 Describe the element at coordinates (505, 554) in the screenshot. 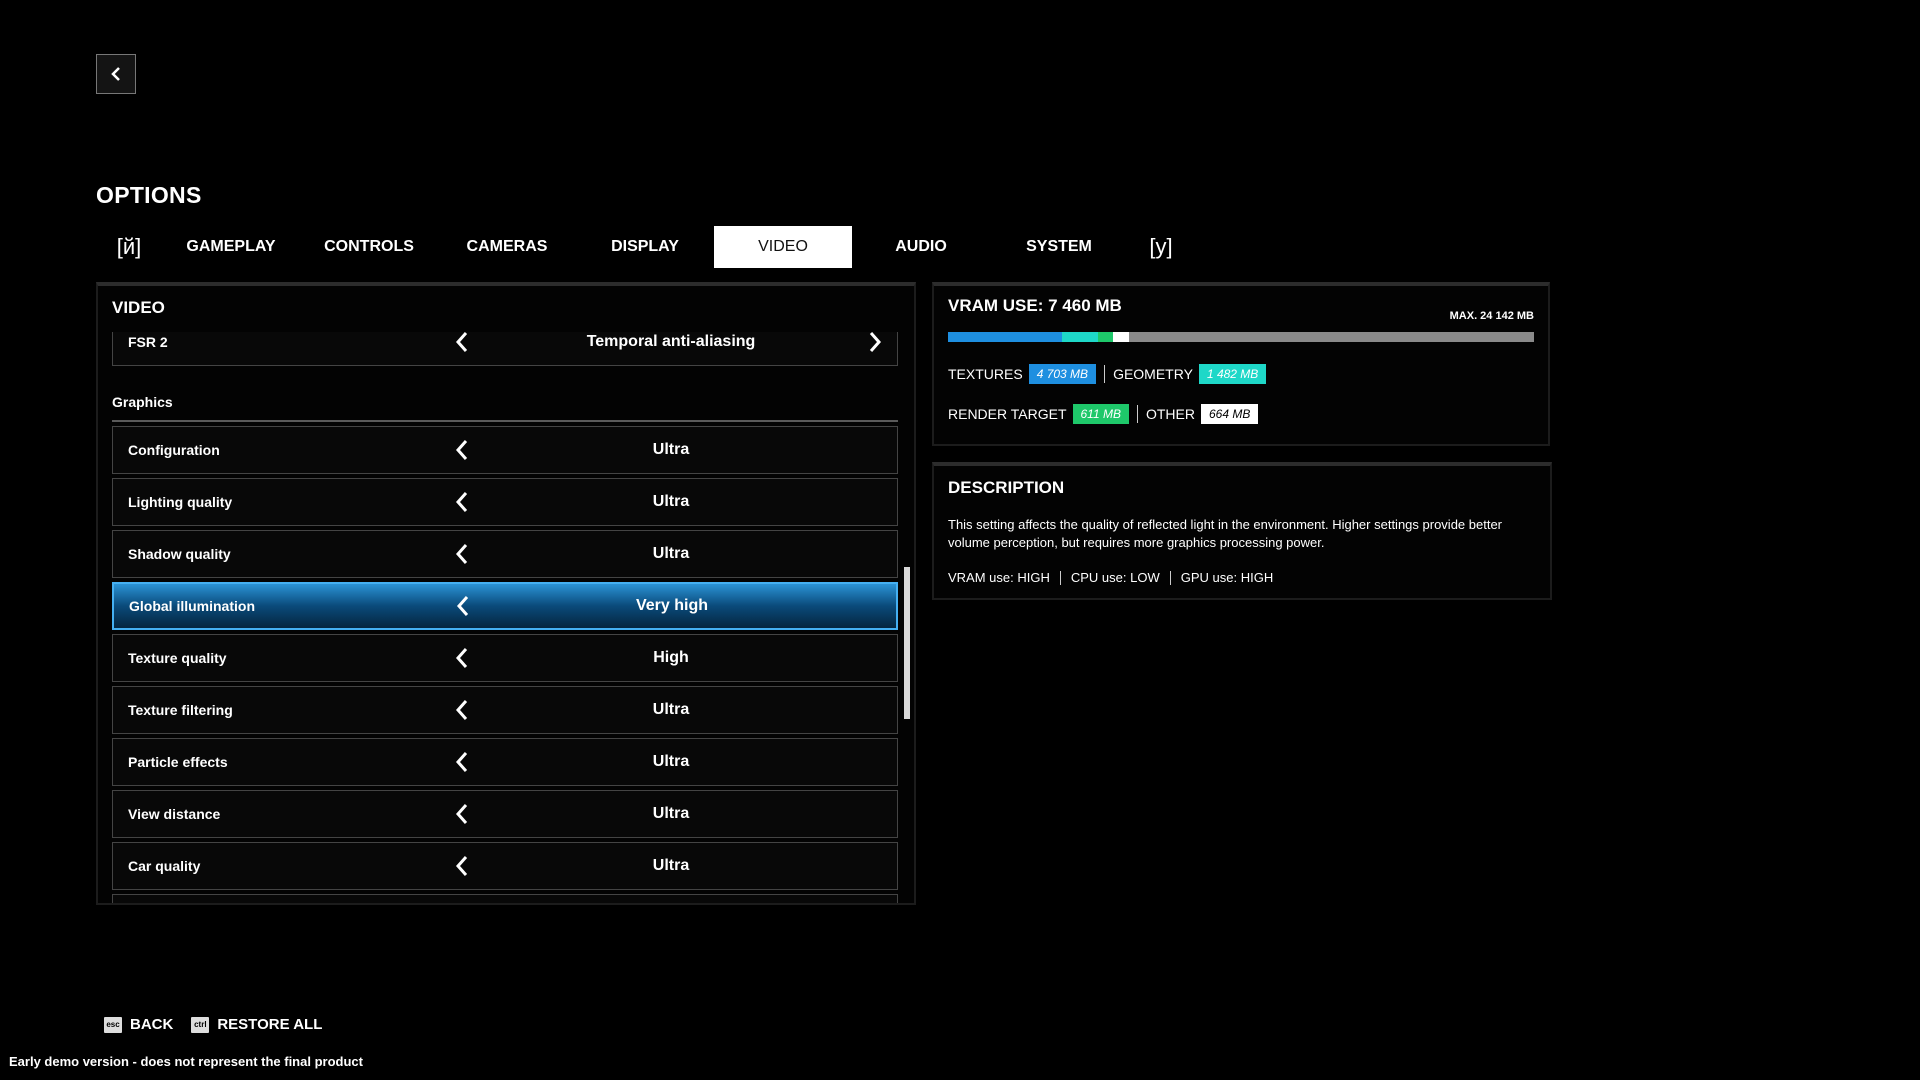

I see `setting-row: Shadow quality Ultra` at that location.